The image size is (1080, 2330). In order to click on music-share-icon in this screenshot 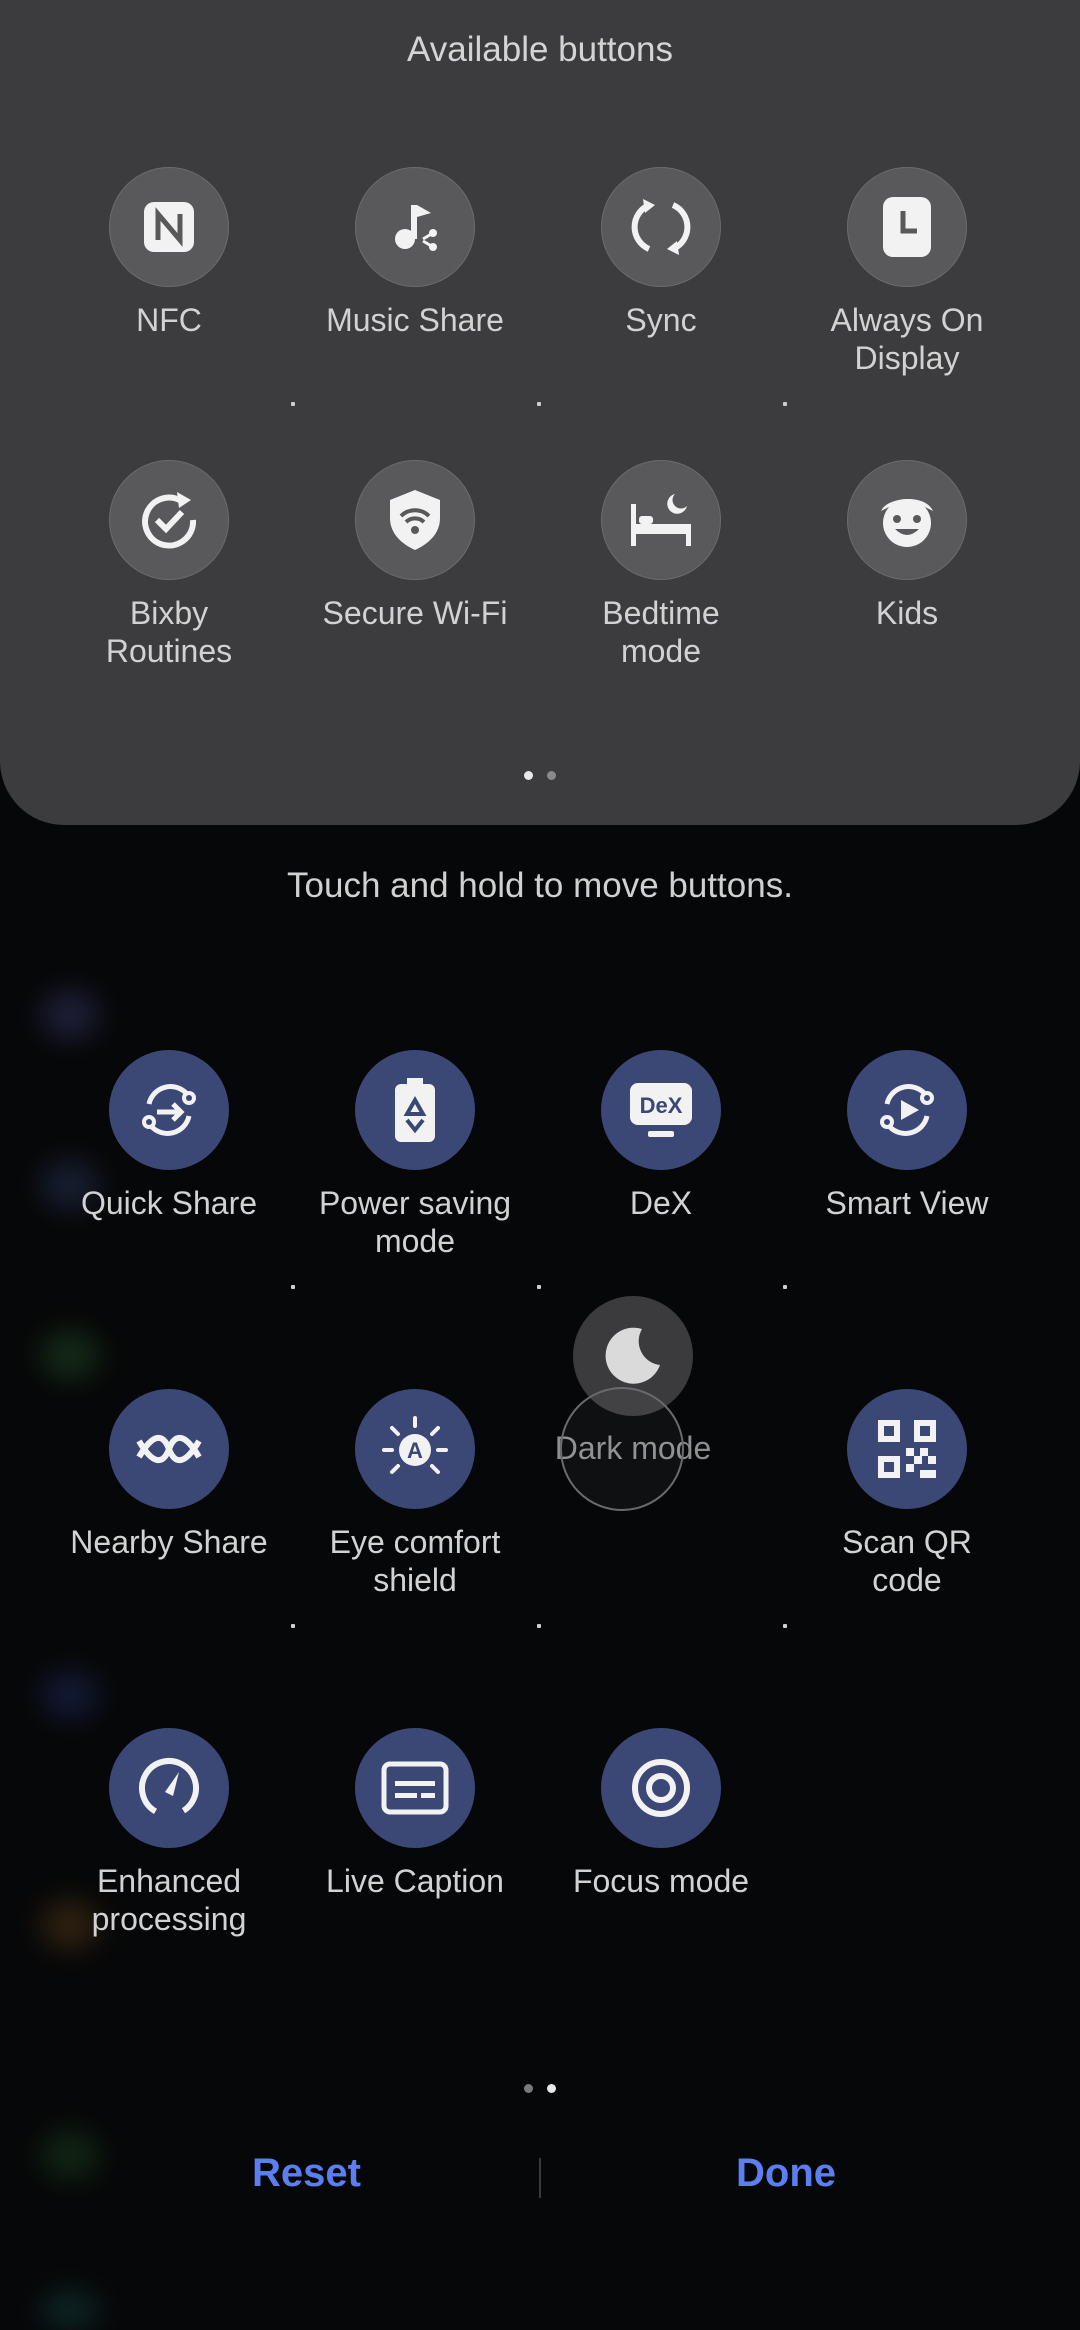, I will do `click(415, 227)`.